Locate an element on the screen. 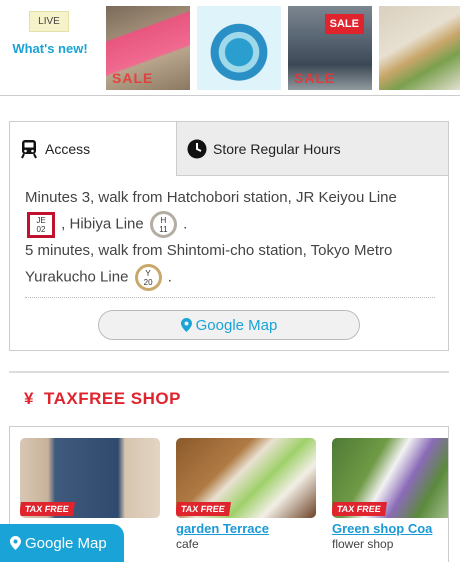 The height and width of the screenshot is (562, 460). shop-card-green-shop: TAX FREE Green shop Coa flower shop is located at coordinates (390, 494).